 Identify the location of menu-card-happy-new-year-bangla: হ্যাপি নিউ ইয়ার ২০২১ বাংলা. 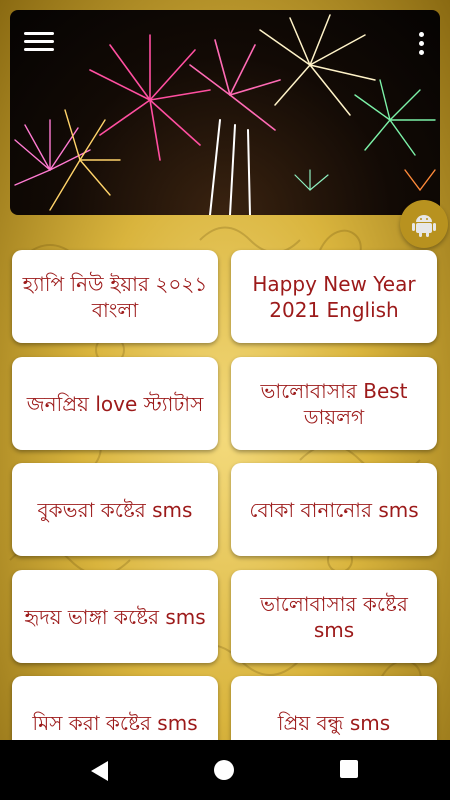
(115, 296).